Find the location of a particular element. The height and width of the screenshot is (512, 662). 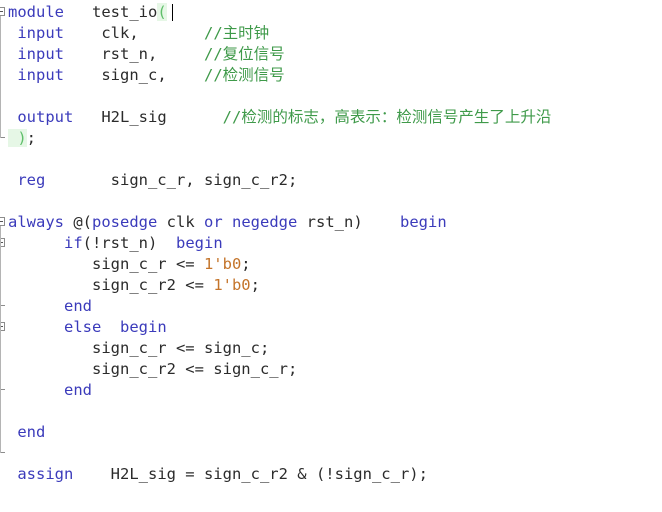

code-token: sign_c_r <= is located at coordinates (106, 264).